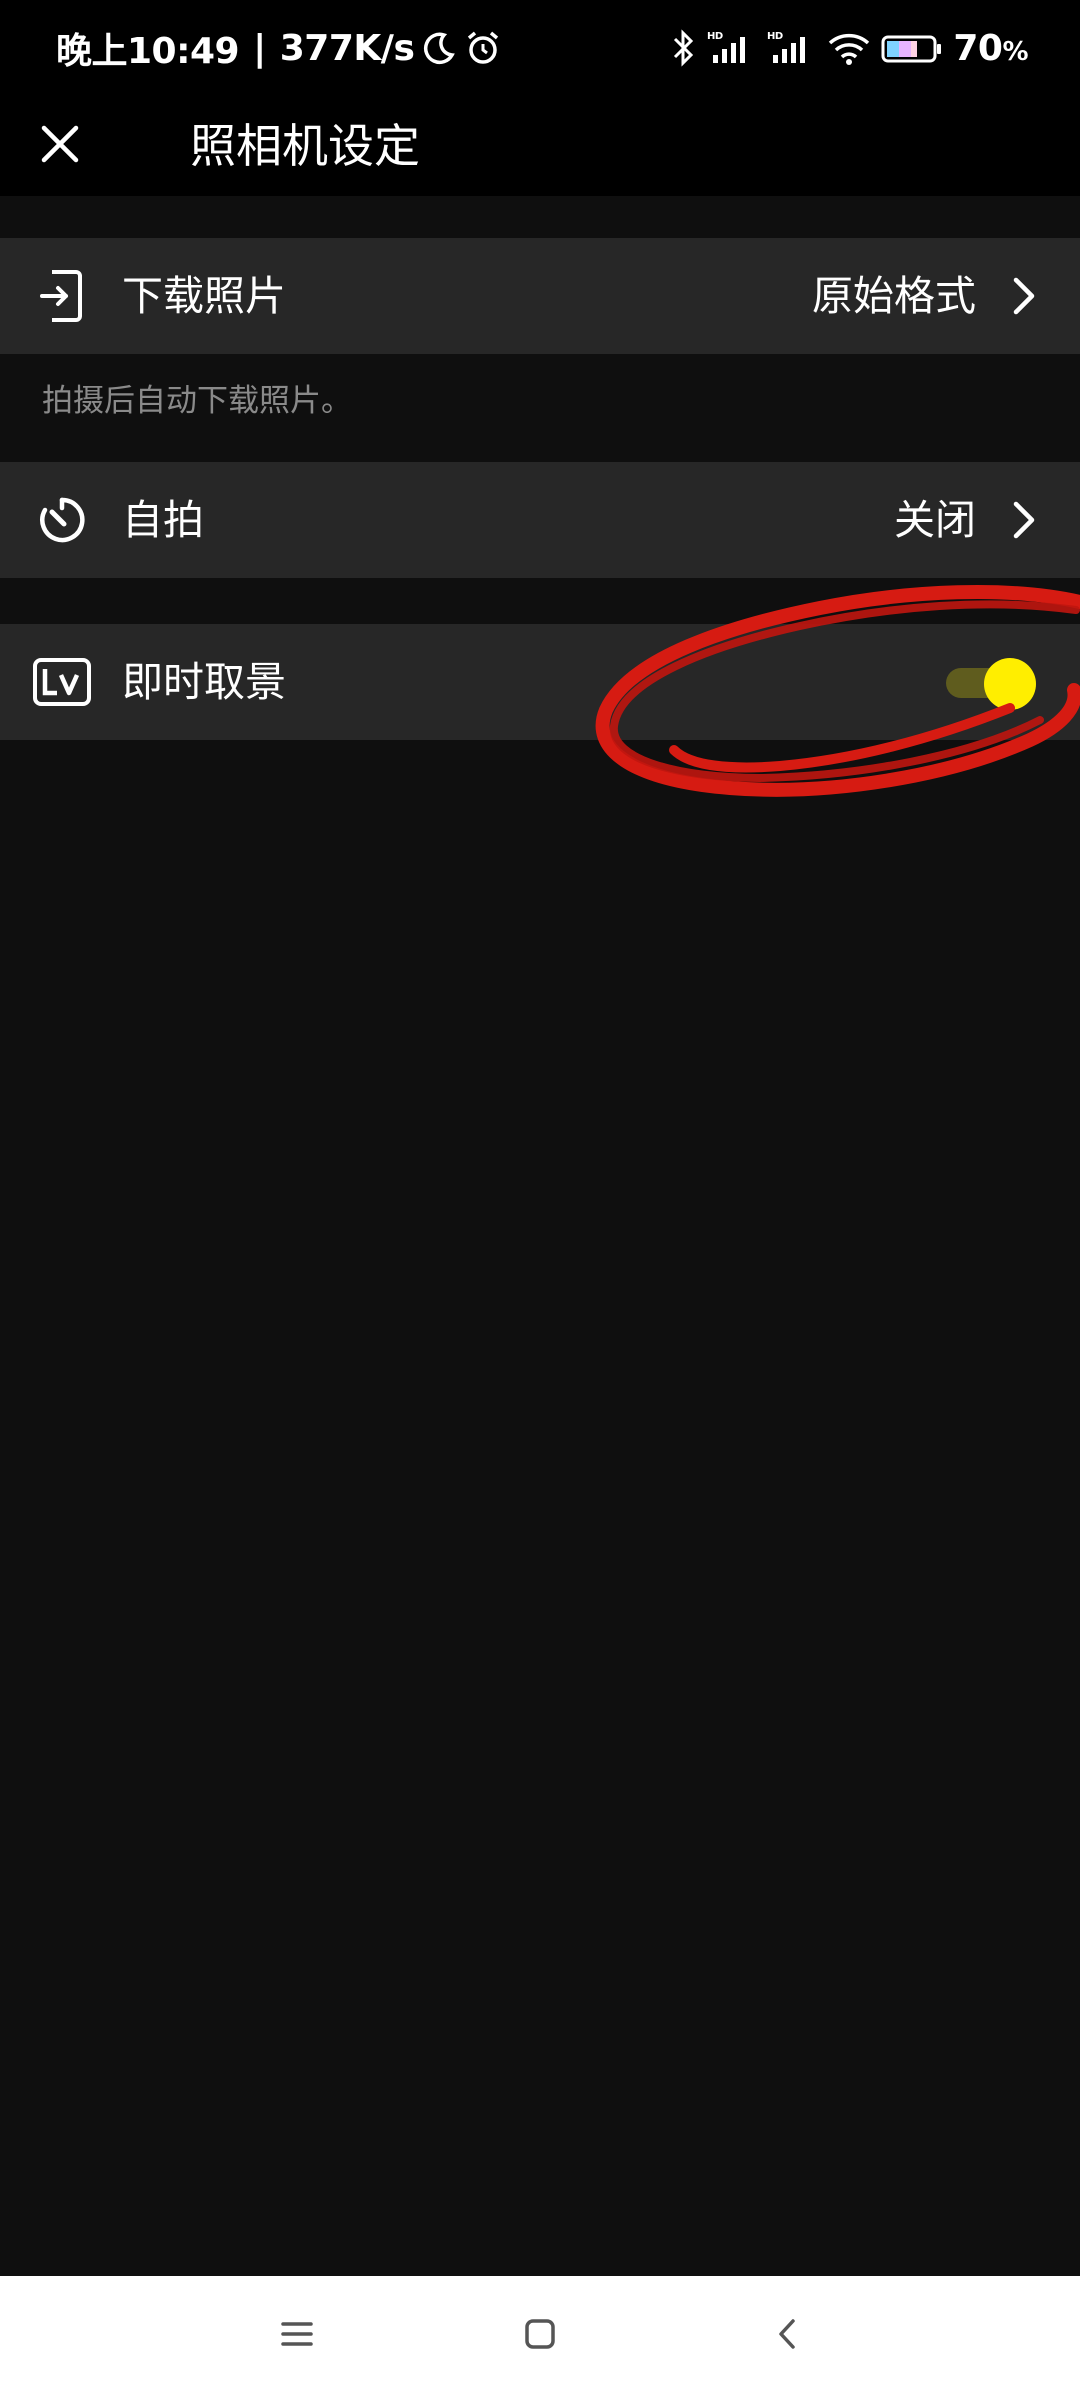 The height and width of the screenshot is (2400, 1080). What do you see at coordinates (148, 51) in the screenshot?
I see `status-time: 晚上10:49` at bounding box center [148, 51].